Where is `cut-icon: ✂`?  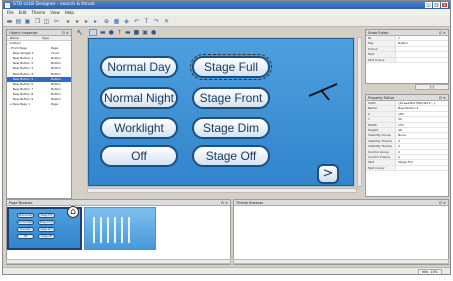
cut-icon: ✂ is located at coordinates (56, 21).